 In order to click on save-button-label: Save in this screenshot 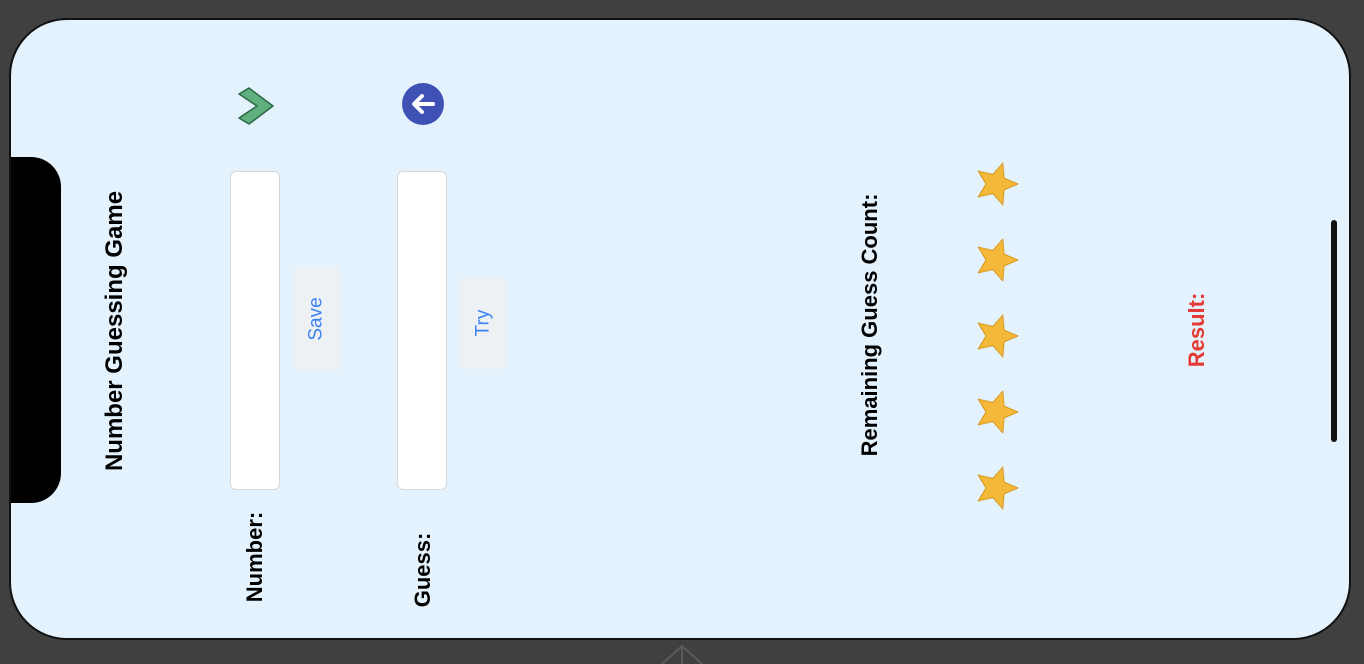, I will do `click(316, 319)`.